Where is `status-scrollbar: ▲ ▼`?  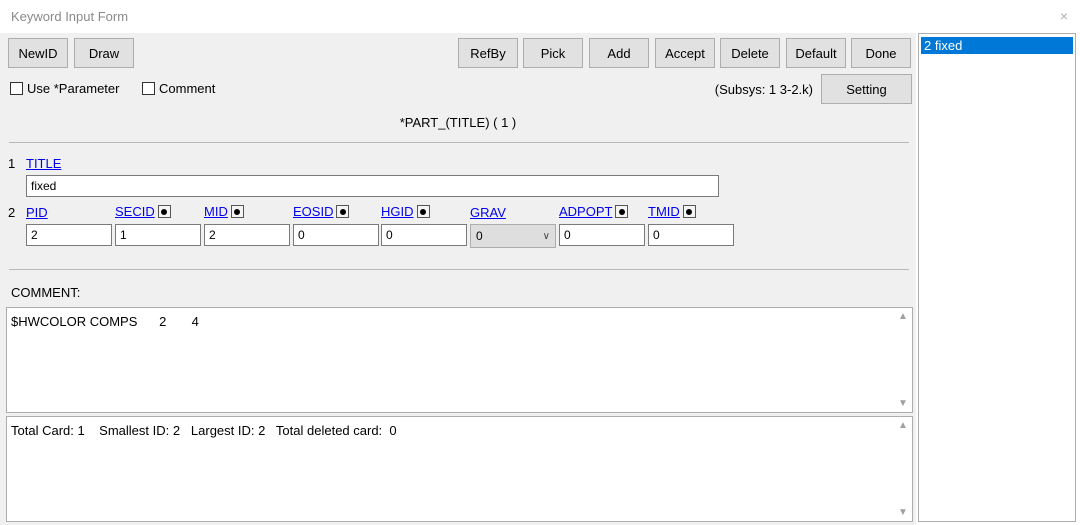
status-scrollbar: ▲ ▼ is located at coordinates (903, 469).